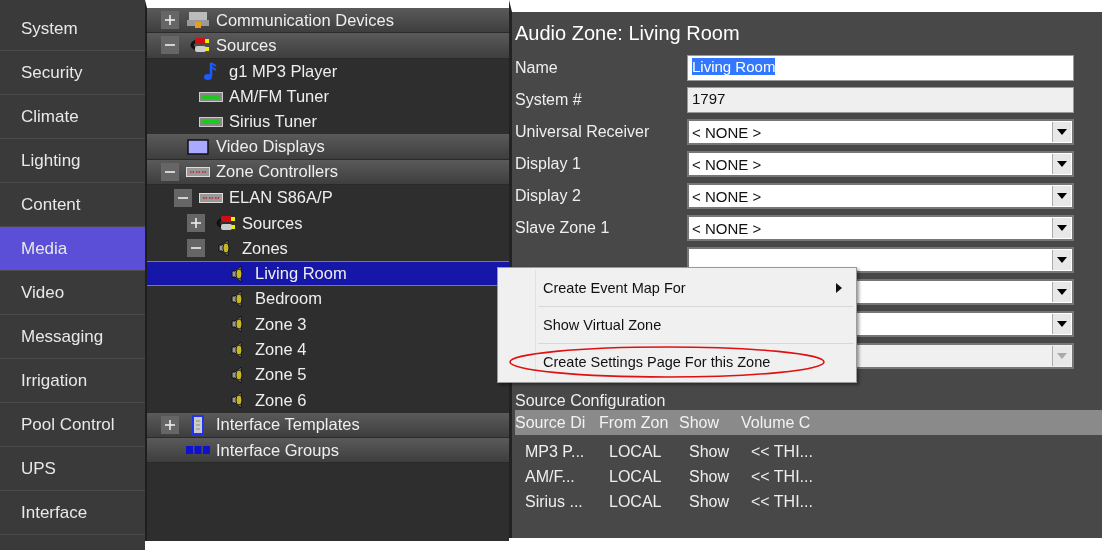  What do you see at coordinates (548, 196) in the screenshot?
I see `field-label: Display 2` at bounding box center [548, 196].